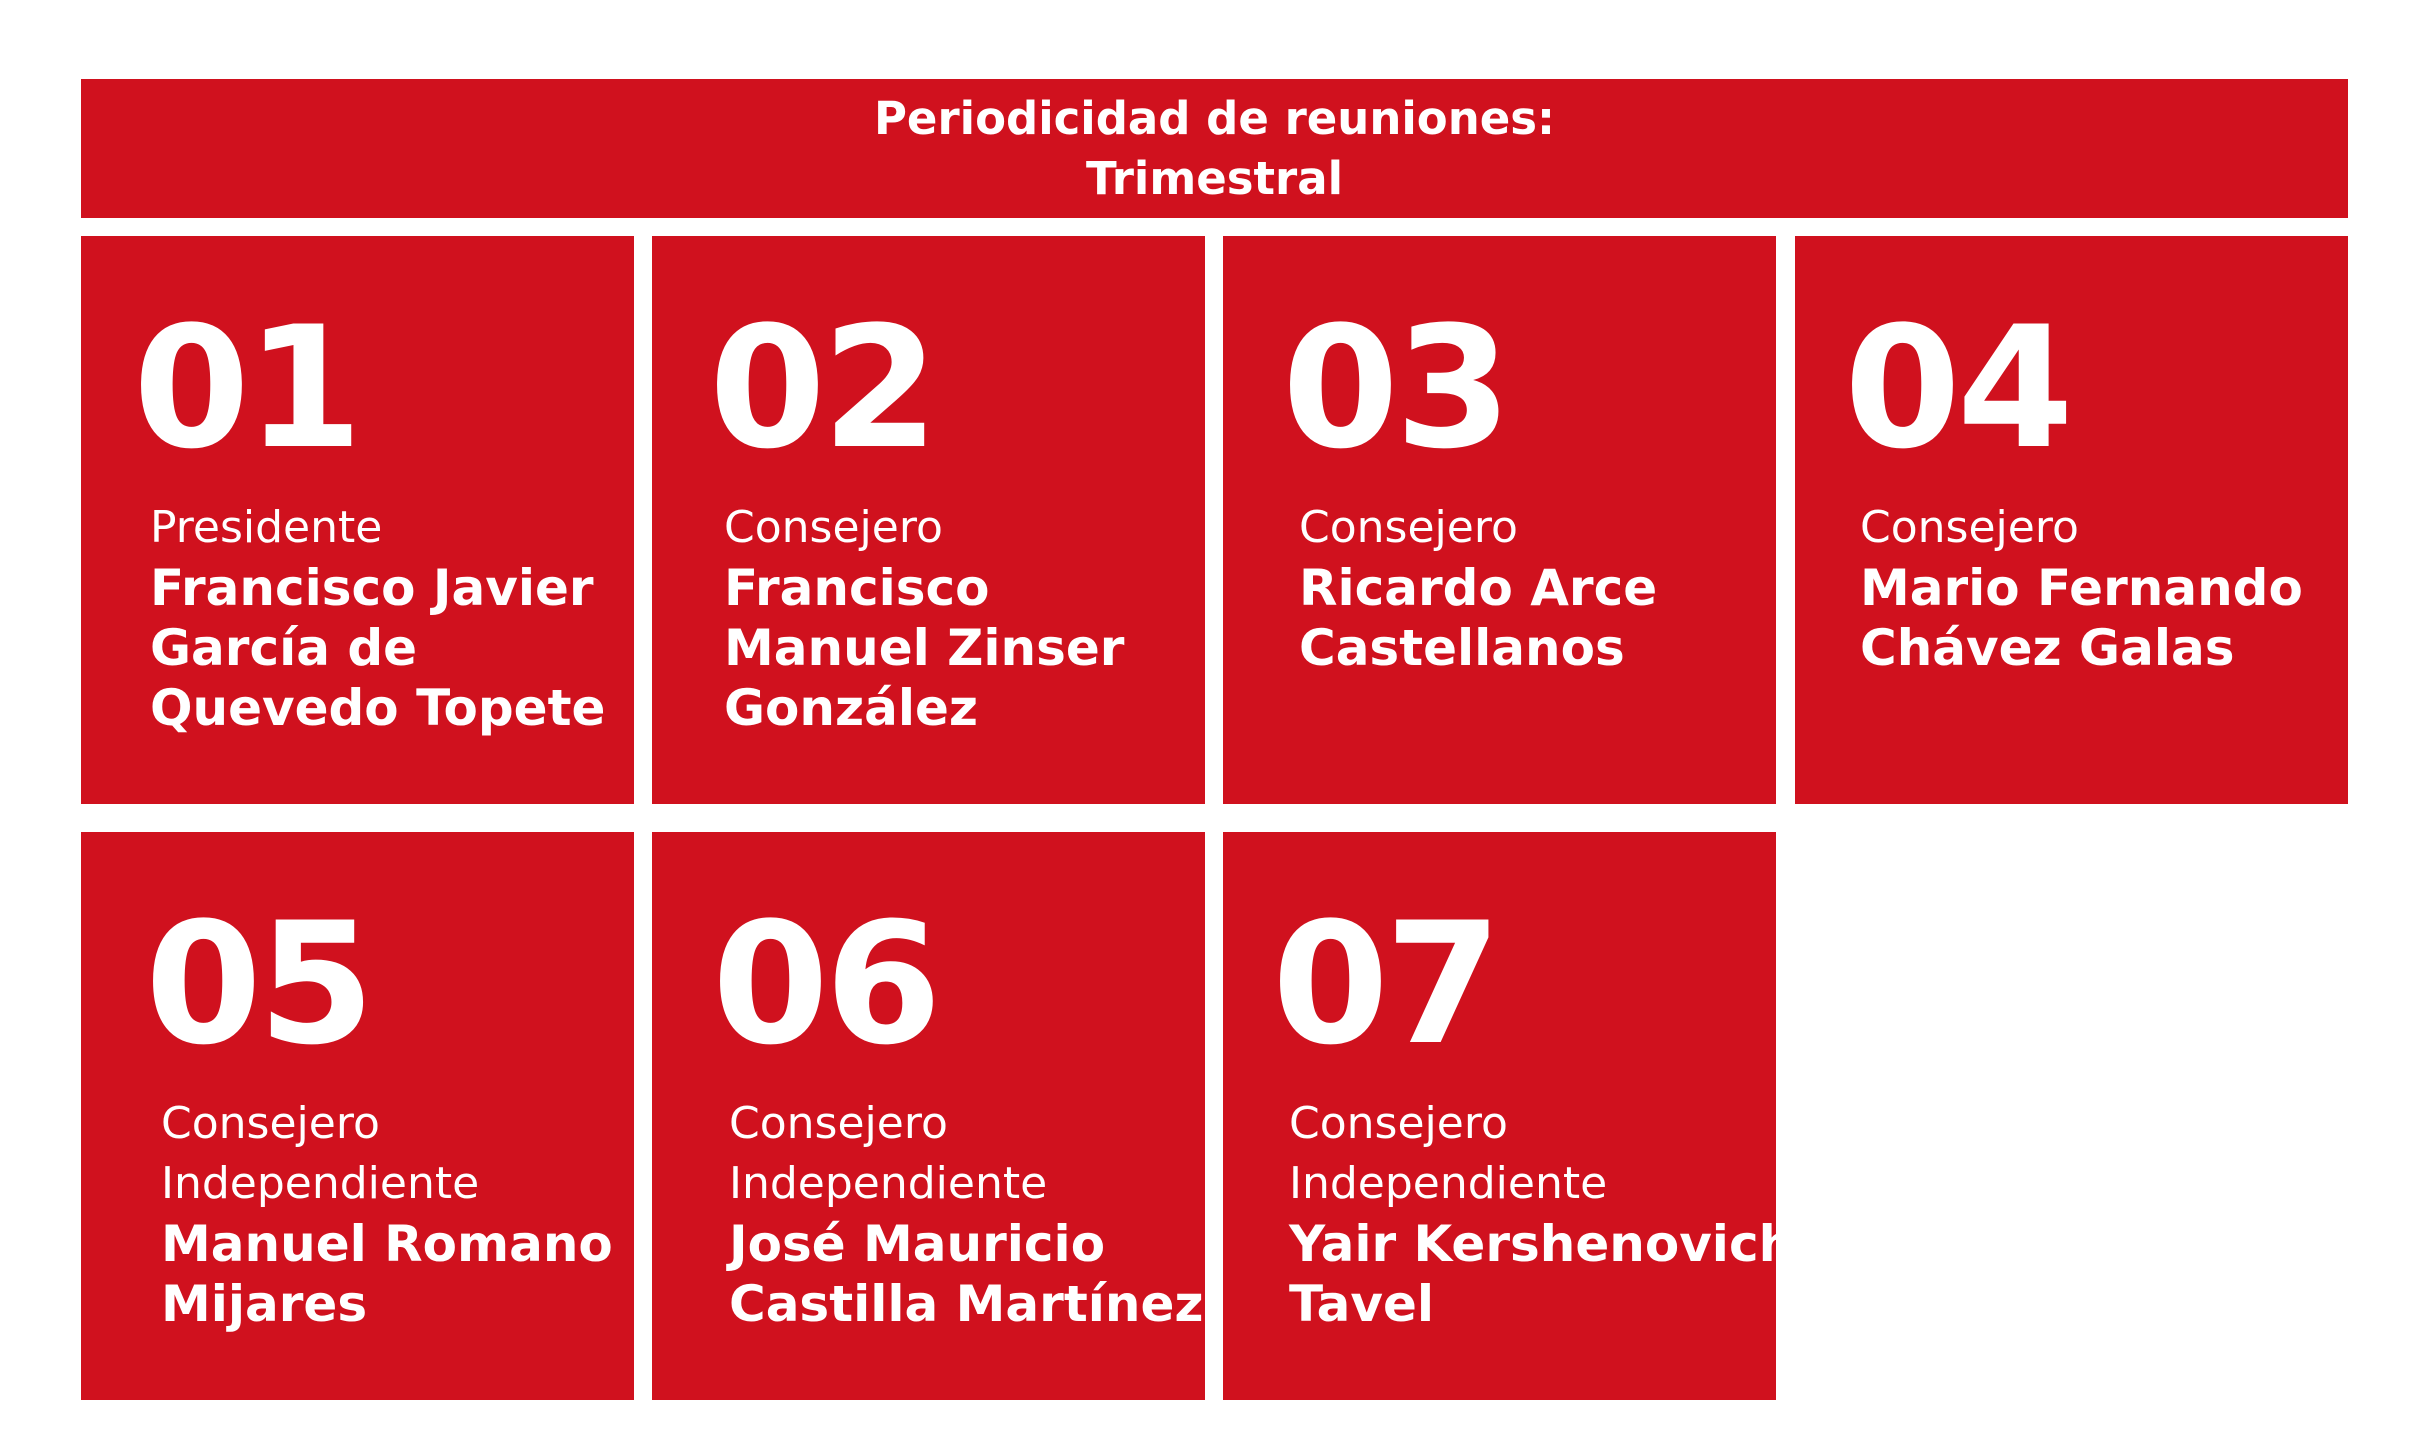  Describe the element at coordinates (1462, 648) in the screenshot. I see `member-name: Castellanos` at that location.